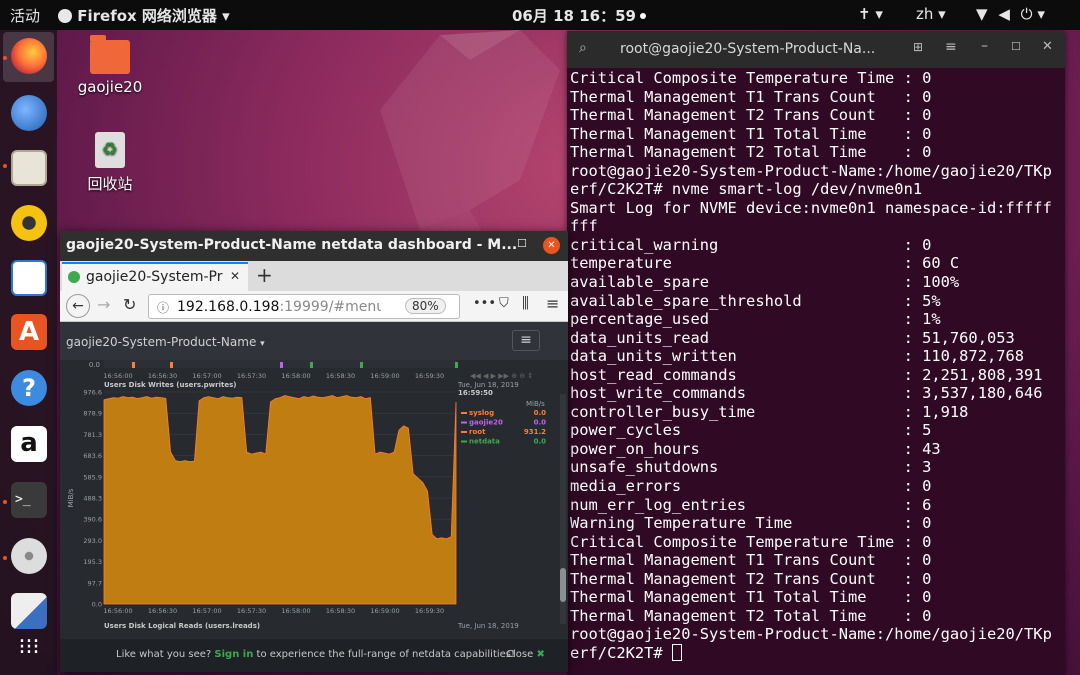 This screenshot has width=1080, height=675. Describe the element at coordinates (425, 306) in the screenshot. I see `zoom-indicator: 80%` at that location.